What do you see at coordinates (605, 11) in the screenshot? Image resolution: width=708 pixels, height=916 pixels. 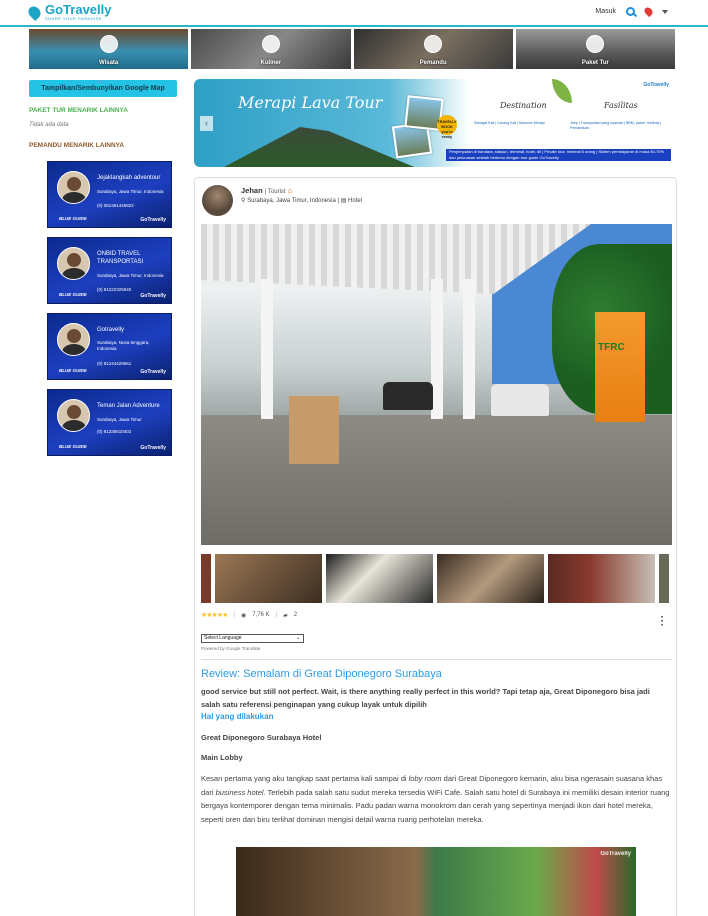 I see `login-link: Masuk` at bounding box center [605, 11].